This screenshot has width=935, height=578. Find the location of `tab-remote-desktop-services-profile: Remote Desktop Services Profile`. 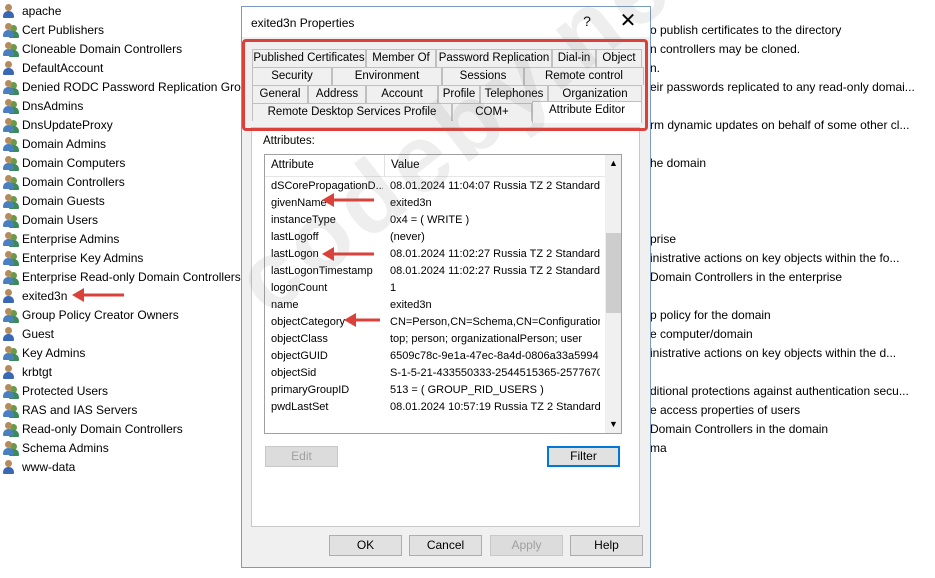

tab-remote-desktop-services-profile: Remote Desktop Services Profile is located at coordinates (352, 112).